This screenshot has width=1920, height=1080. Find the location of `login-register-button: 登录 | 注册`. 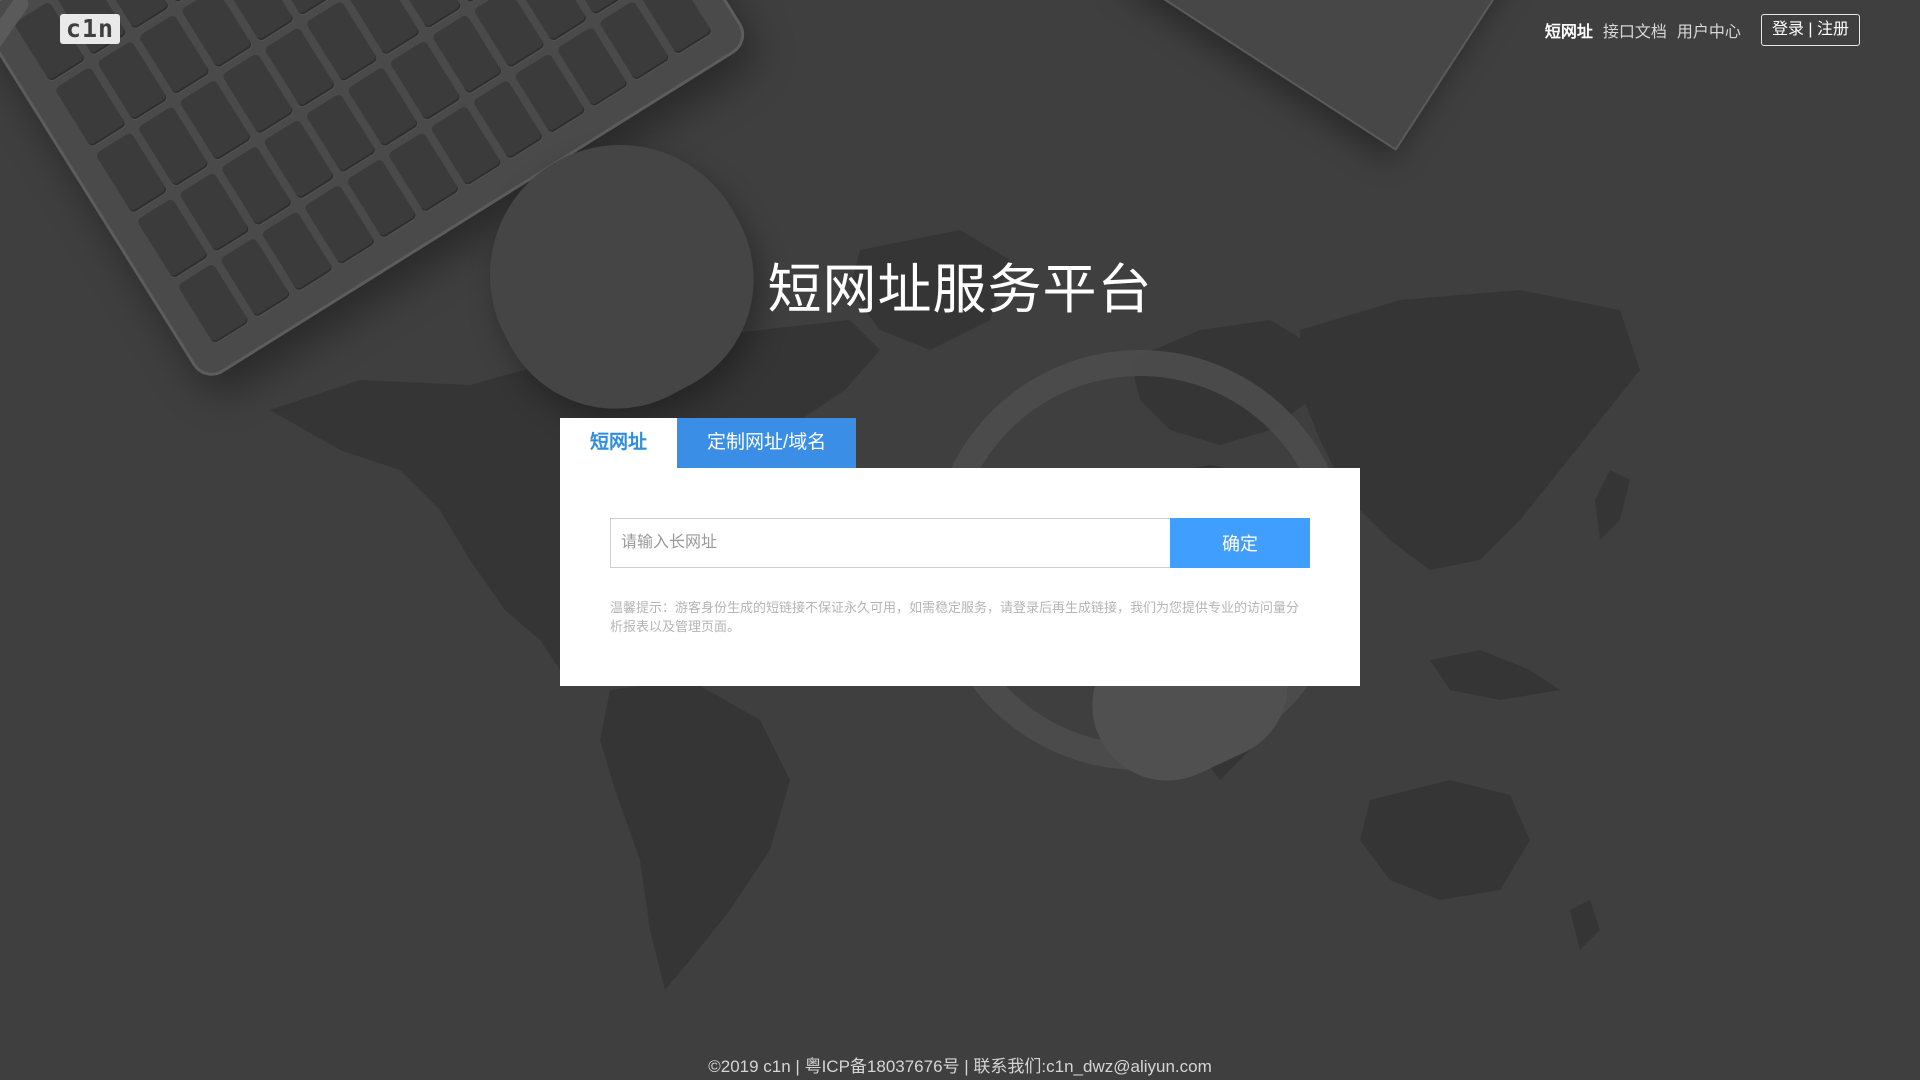

login-register-button: 登录 | 注册 is located at coordinates (1810, 30).